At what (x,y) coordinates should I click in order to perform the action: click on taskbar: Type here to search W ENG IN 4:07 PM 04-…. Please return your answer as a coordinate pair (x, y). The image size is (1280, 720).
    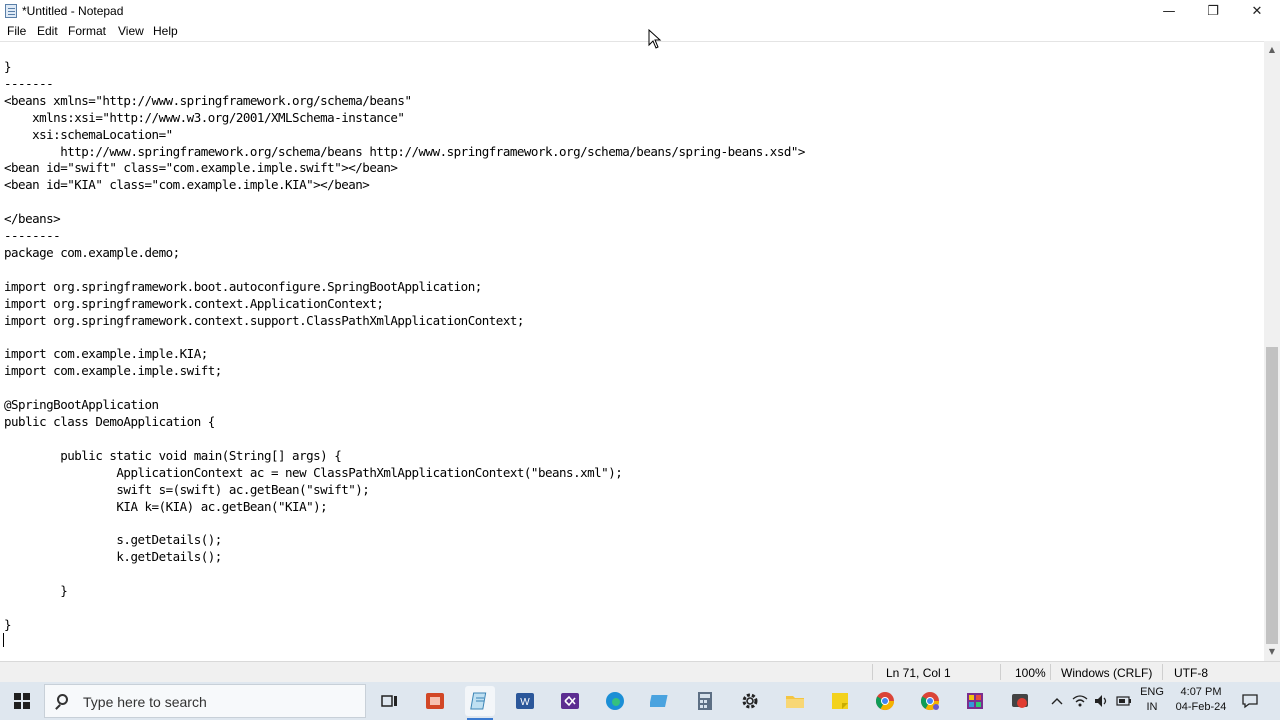
    Looking at the image, I should click on (640, 701).